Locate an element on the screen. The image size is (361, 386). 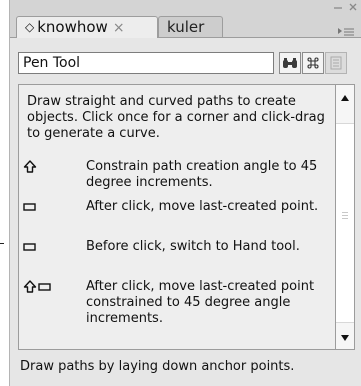
tab-kuler-label: kuler is located at coordinates (186, 27).